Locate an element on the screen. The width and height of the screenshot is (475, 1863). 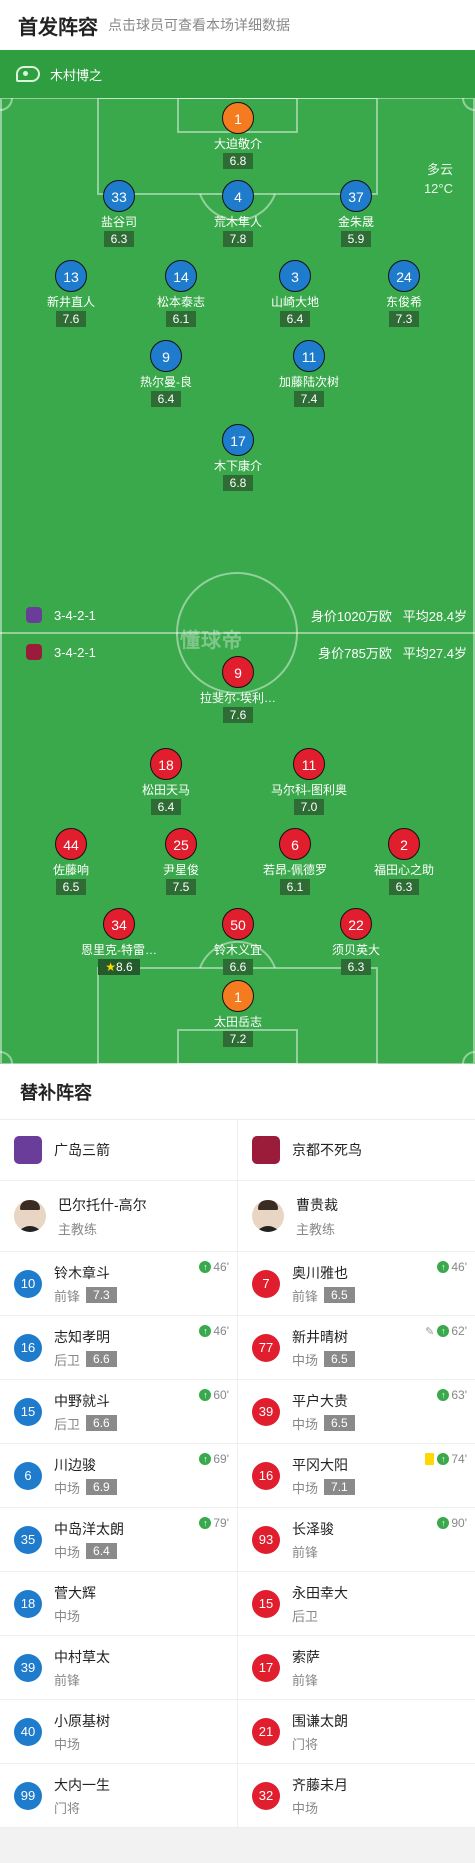
bench-player-15: 15 中野就斗 后卫 6.6 ↑ 60' is located at coordinates (118, 1412).